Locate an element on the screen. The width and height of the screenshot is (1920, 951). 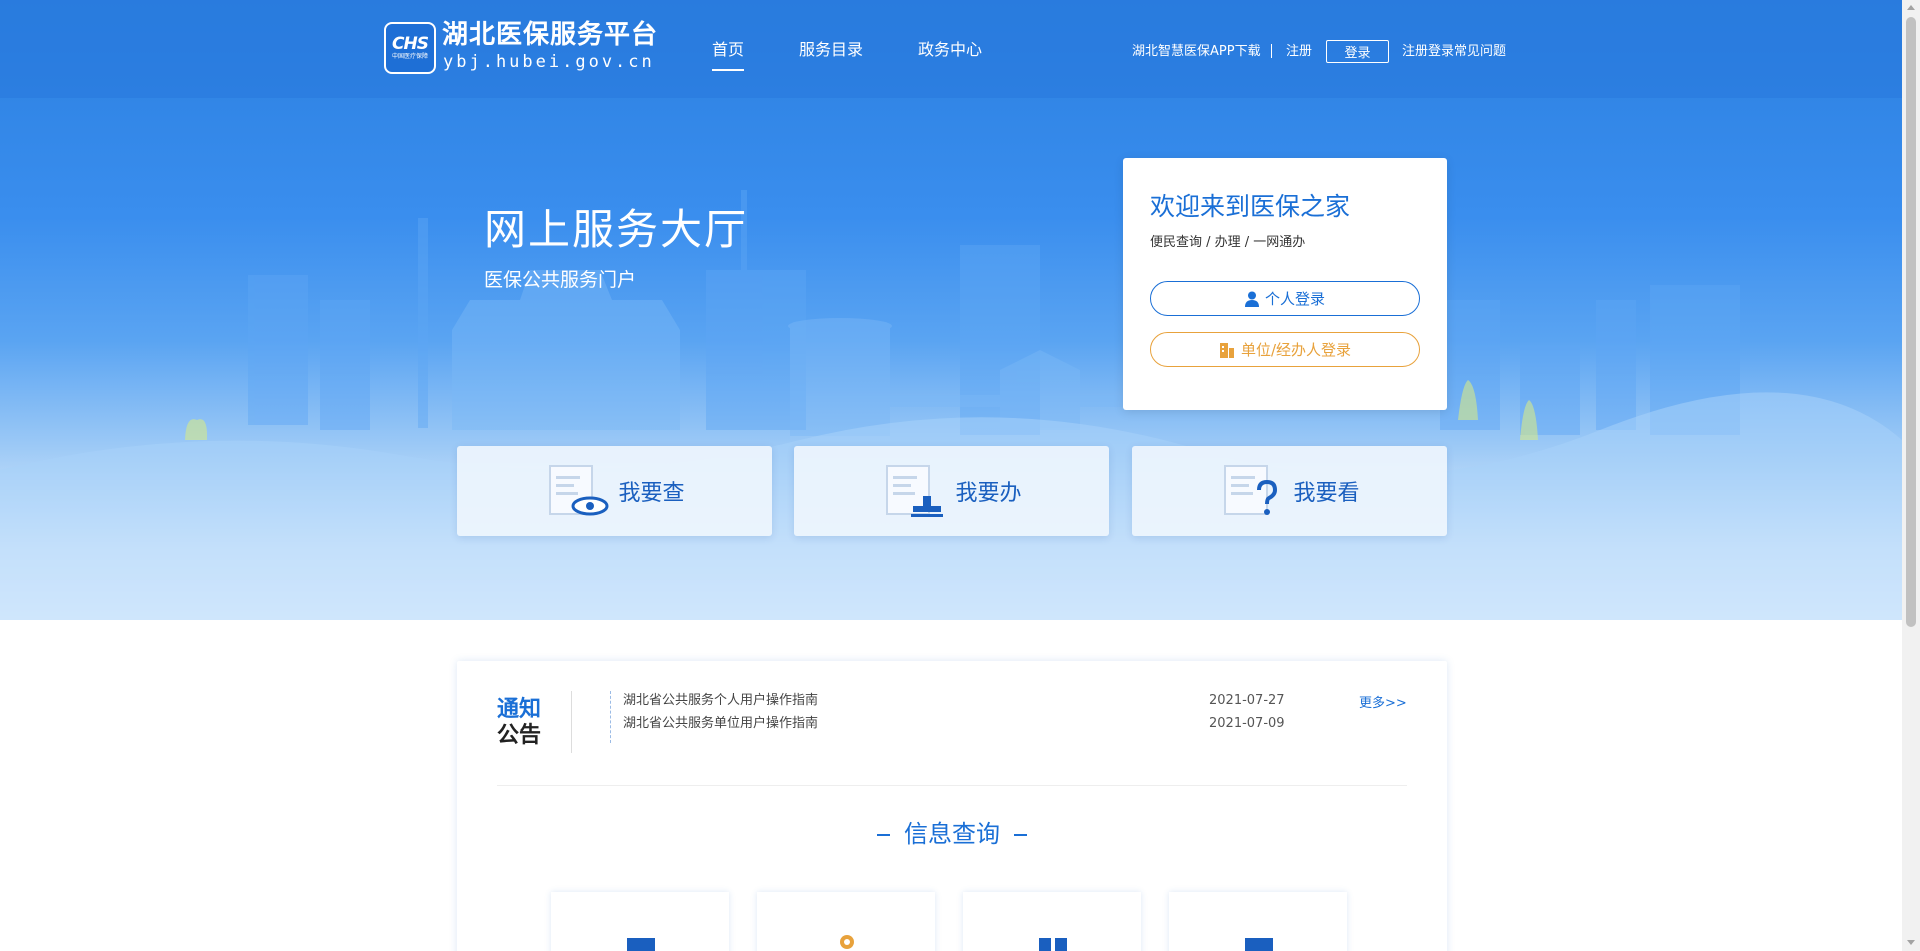
login-card: 欢迎来到医保之家 便民查询 / 办理 / 一网通办 个人登录 单位/经办人登录 is located at coordinates (1285, 284).